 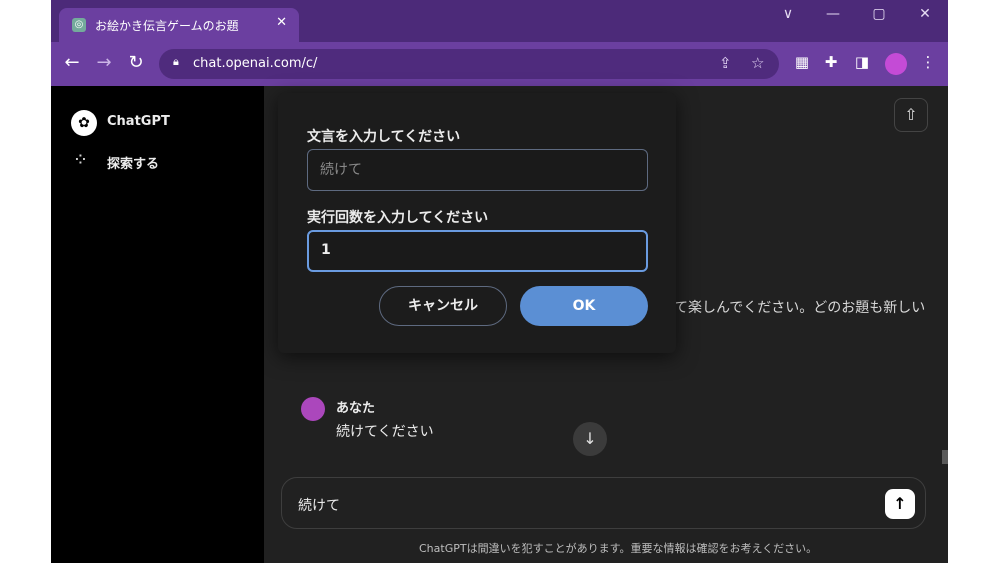 What do you see at coordinates (499, 21) in the screenshot?
I see `title-bar: ◎ お絵かき伝言ゲームのお題 ✕ ∨ — ▢ ✕` at bounding box center [499, 21].